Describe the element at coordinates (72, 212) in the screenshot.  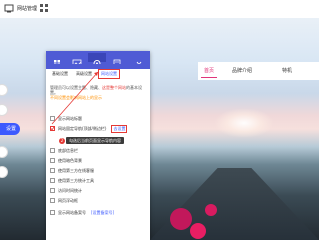
I see `setting-label: 显示网站备案号` at that location.